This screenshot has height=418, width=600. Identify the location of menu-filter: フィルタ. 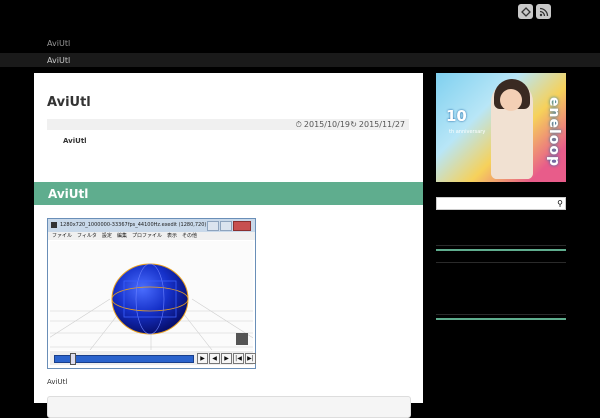
(87, 236).